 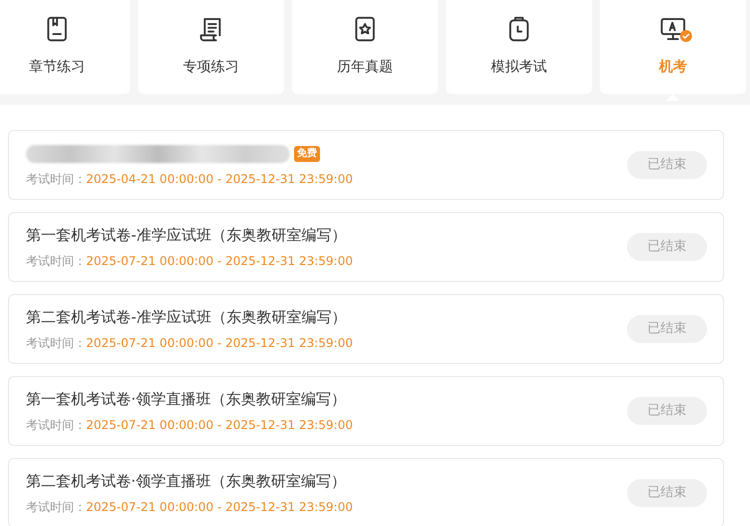 I want to click on exam-title: 第一套机考试卷-准学应试班（东奥教研室编写）, so click(x=186, y=235).